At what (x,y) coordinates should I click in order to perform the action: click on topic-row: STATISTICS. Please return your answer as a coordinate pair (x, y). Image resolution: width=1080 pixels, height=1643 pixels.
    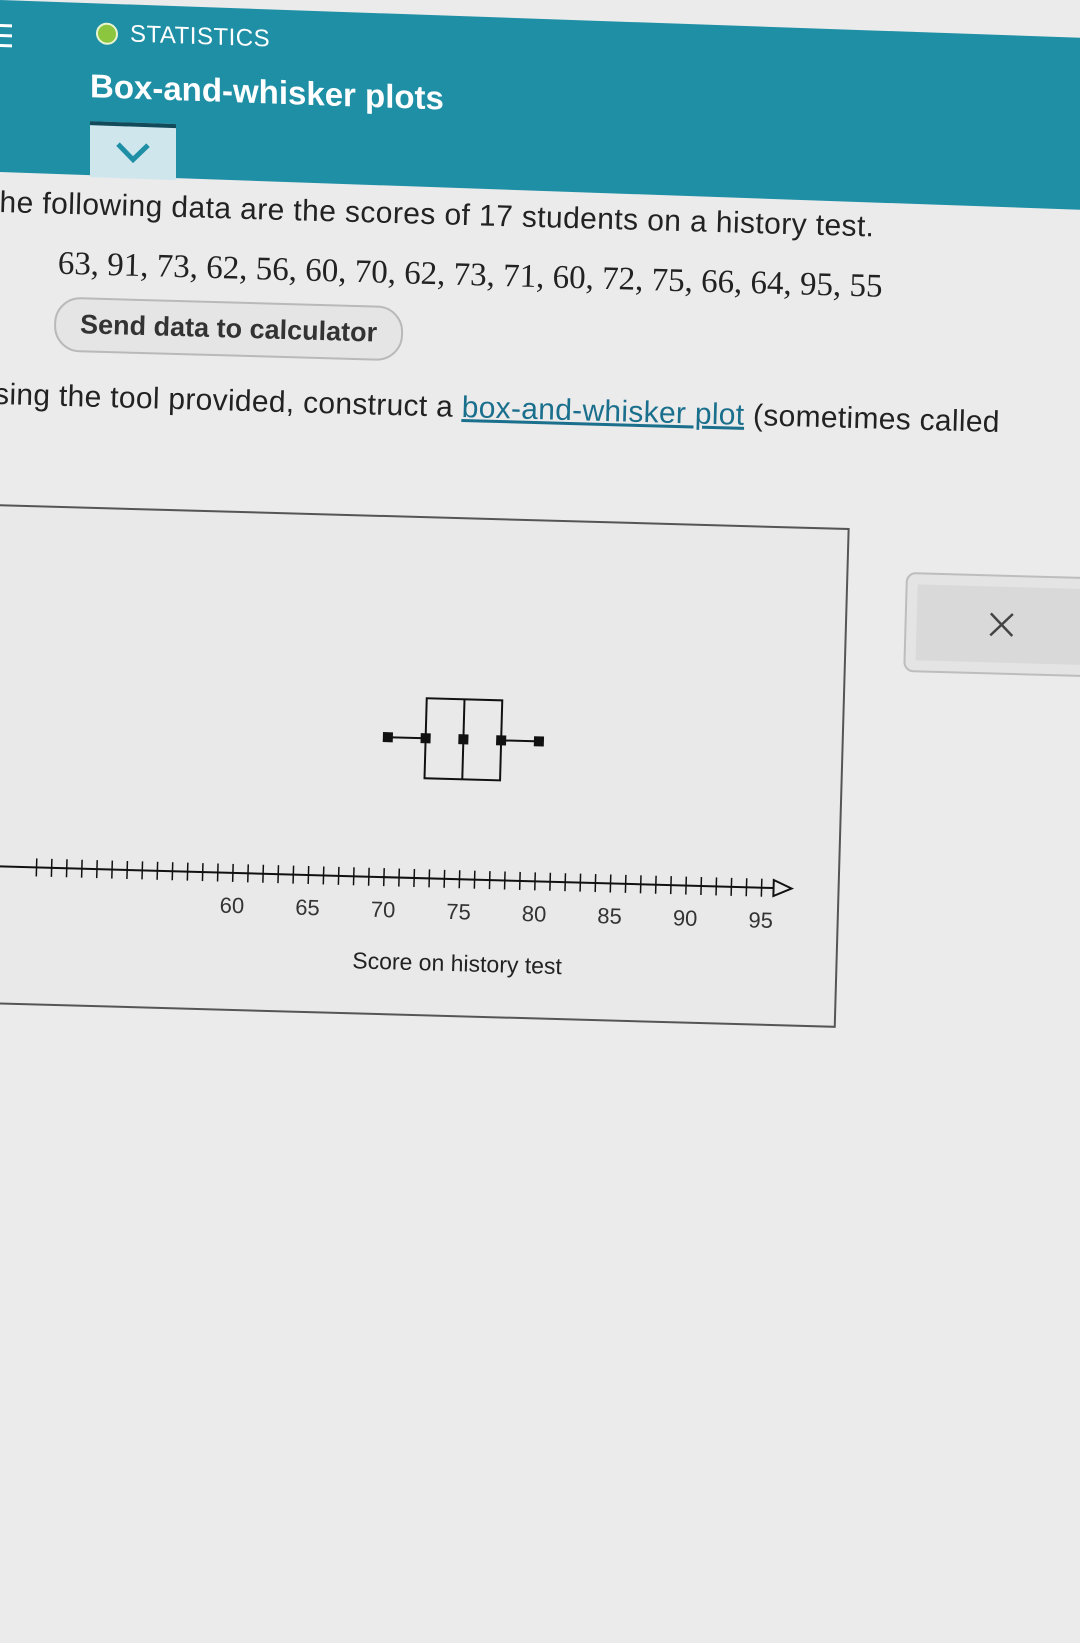
    Looking at the image, I should click on (183, 36).